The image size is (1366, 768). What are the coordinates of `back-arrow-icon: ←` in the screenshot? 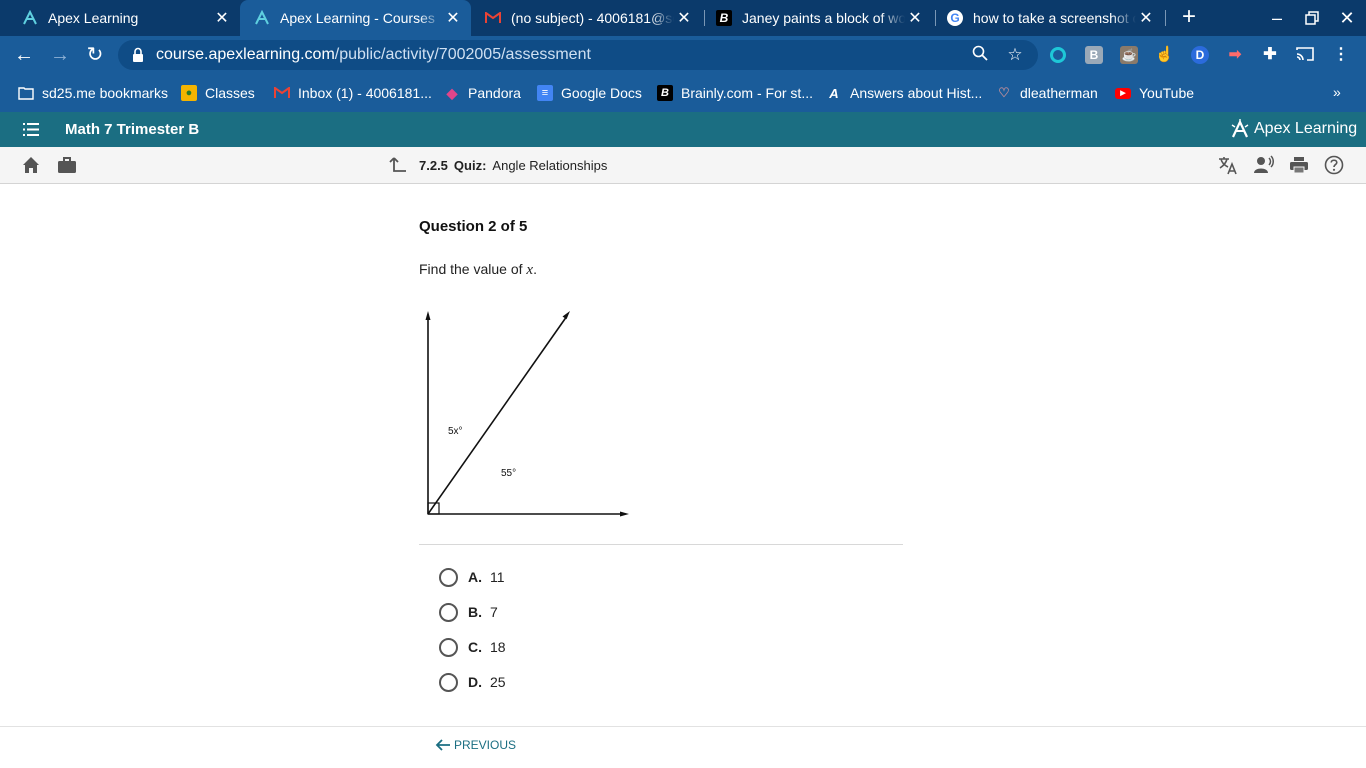 It's located at (24, 55).